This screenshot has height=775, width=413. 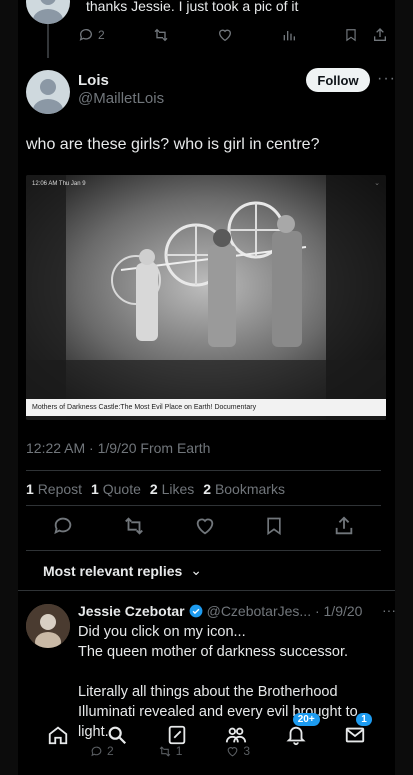 What do you see at coordinates (377, 183) in the screenshot?
I see `caption-chevron-icon: ⌄` at bounding box center [377, 183].